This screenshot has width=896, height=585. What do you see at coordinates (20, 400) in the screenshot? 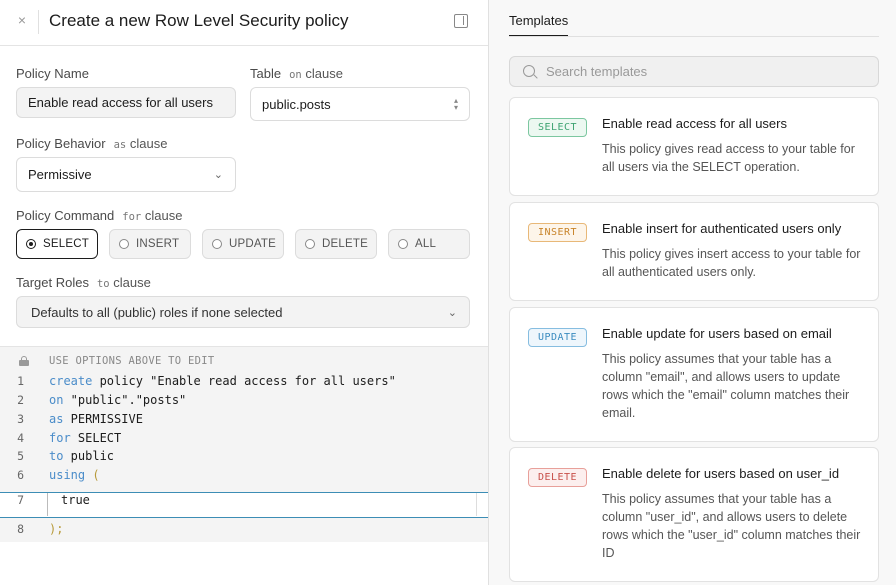
I see `line-number: 2` at bounding box center [20, 400].